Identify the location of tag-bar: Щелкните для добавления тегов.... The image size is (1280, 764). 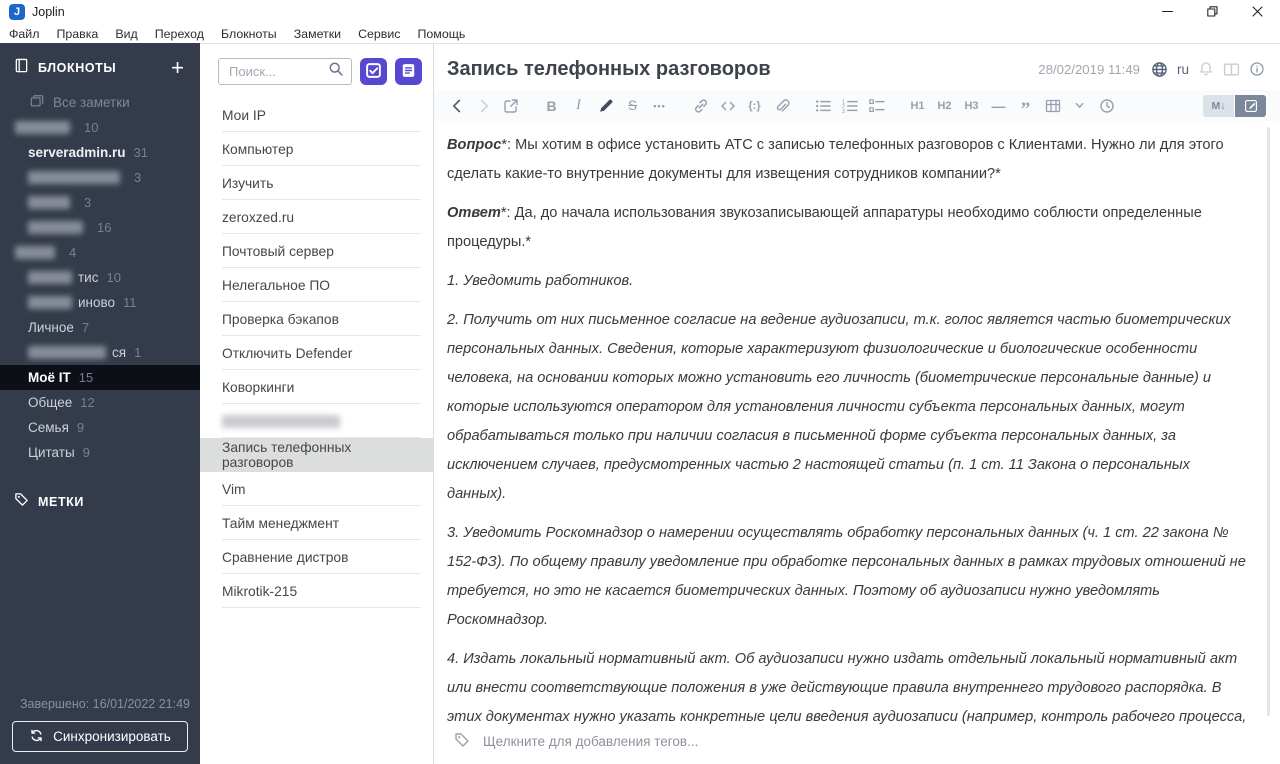
(857, 744).